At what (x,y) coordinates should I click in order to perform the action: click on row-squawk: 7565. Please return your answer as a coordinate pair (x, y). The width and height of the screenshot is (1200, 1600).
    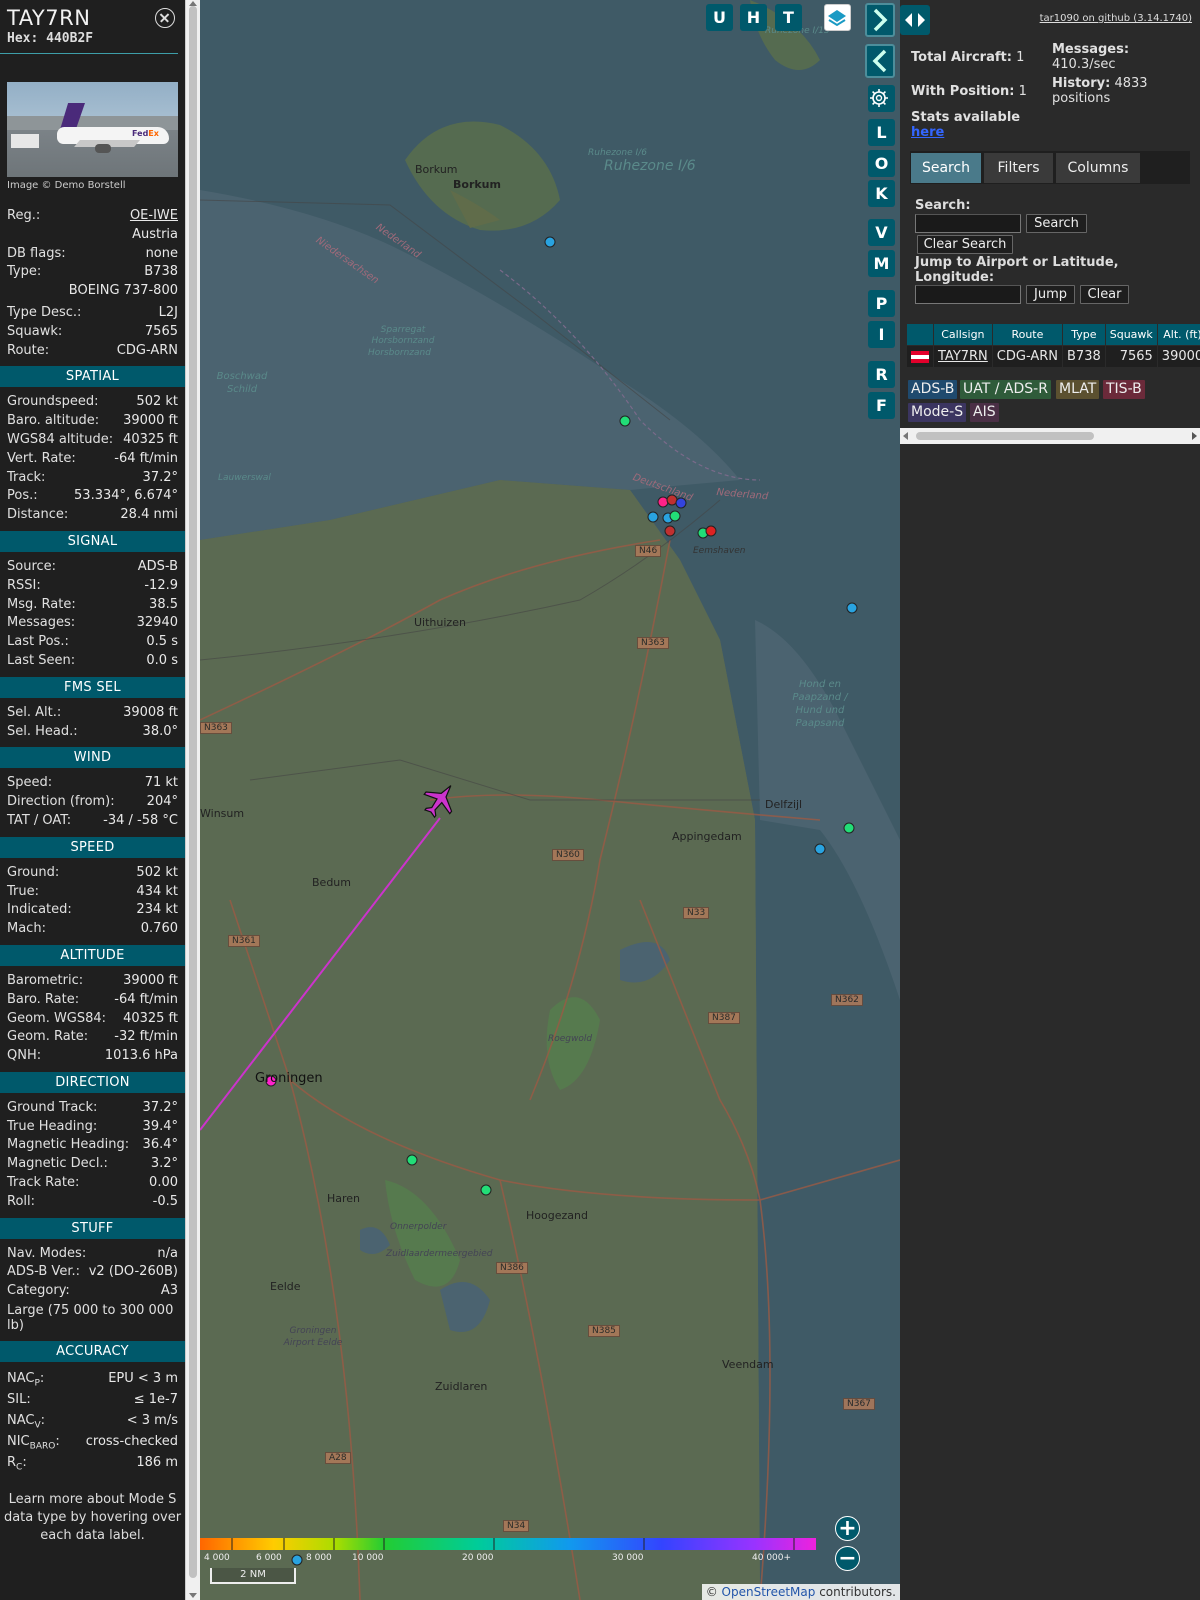
    Looking at the image, I should click on (1131, 356).